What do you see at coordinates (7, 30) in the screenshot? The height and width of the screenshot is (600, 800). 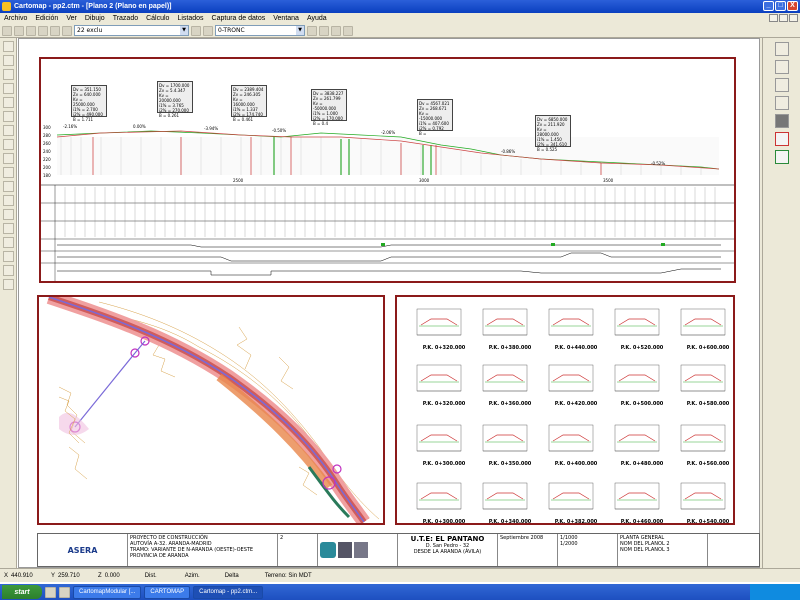 I see `pencil-icon` at bounding box center [7, 30].